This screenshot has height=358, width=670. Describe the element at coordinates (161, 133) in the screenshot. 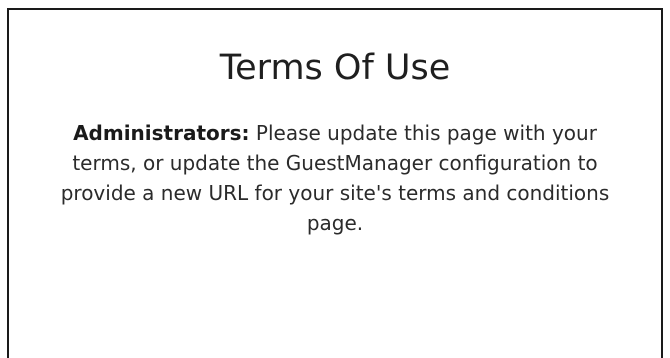

I see `admin-notice-label: Administrators:` at that location.